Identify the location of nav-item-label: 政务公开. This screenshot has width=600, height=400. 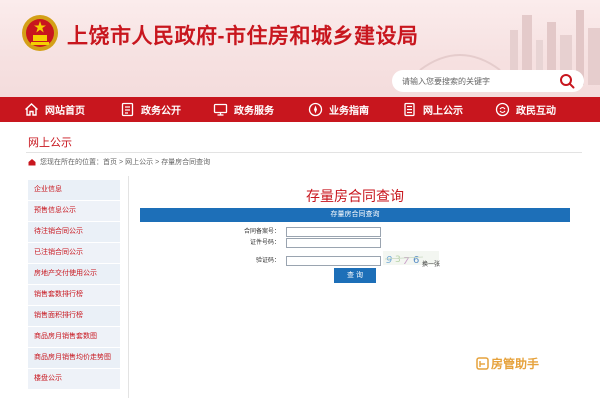
(161, 111).